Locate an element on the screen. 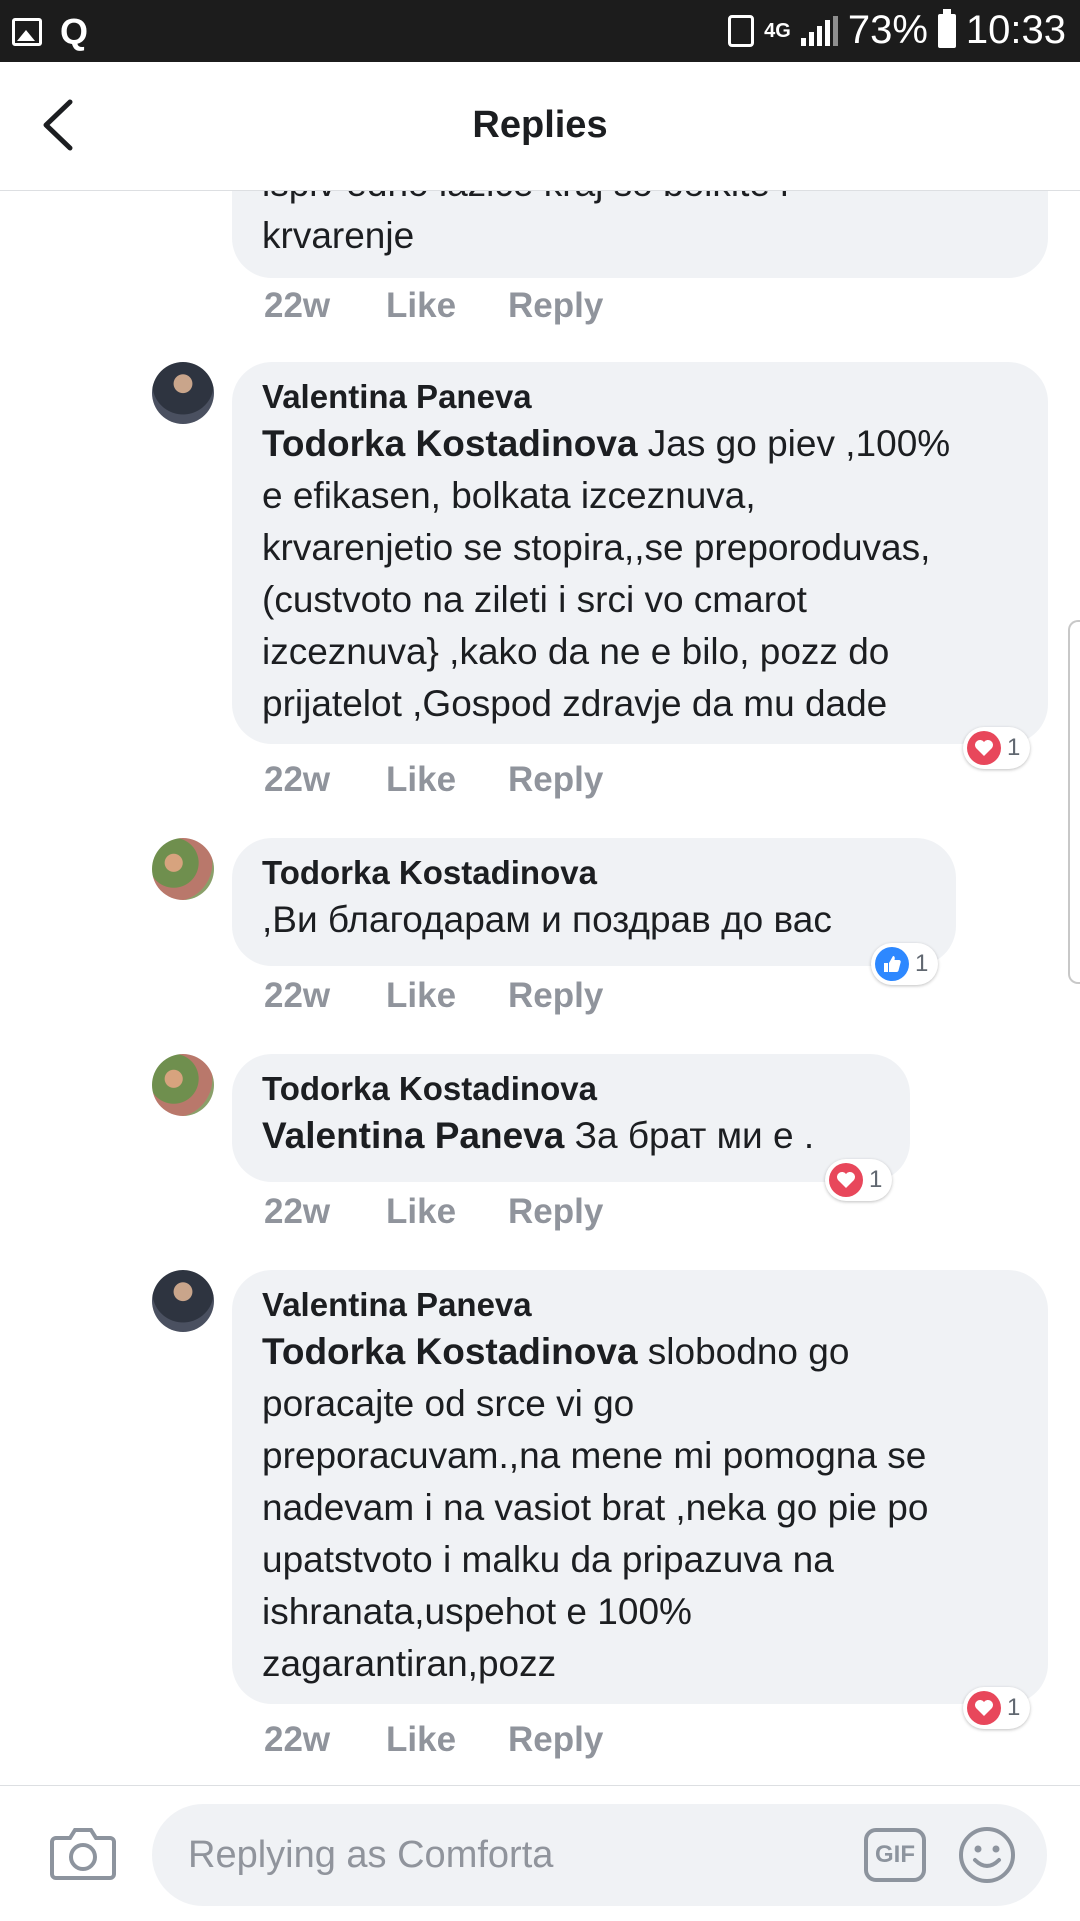 This screenshot has height=1921, width=1080. reply-input is located at coordinates (508, 1855).